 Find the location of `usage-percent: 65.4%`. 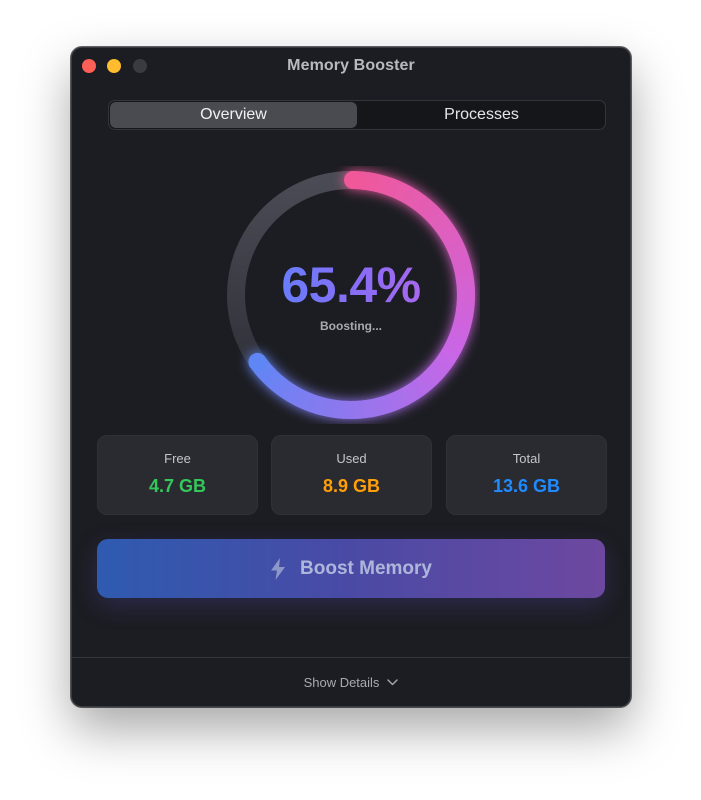

usage-percent: 65.4% is located at coordinates (351, 285).